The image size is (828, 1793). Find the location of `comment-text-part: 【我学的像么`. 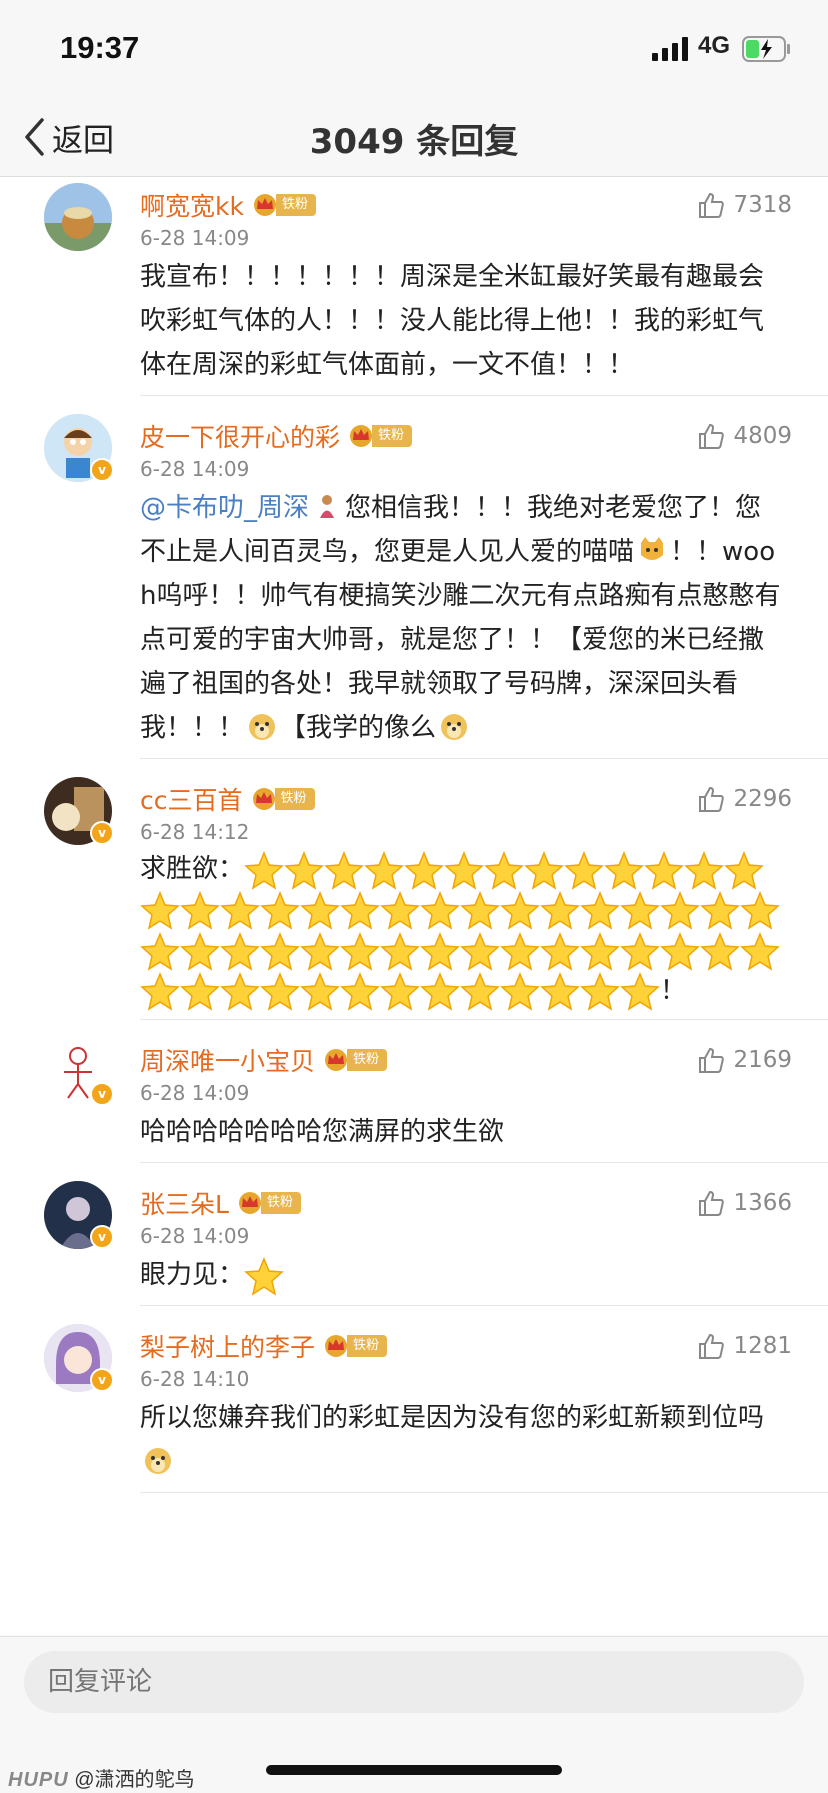

comment-text-part: 【我学的像么 is located at coordinates (358, 728).